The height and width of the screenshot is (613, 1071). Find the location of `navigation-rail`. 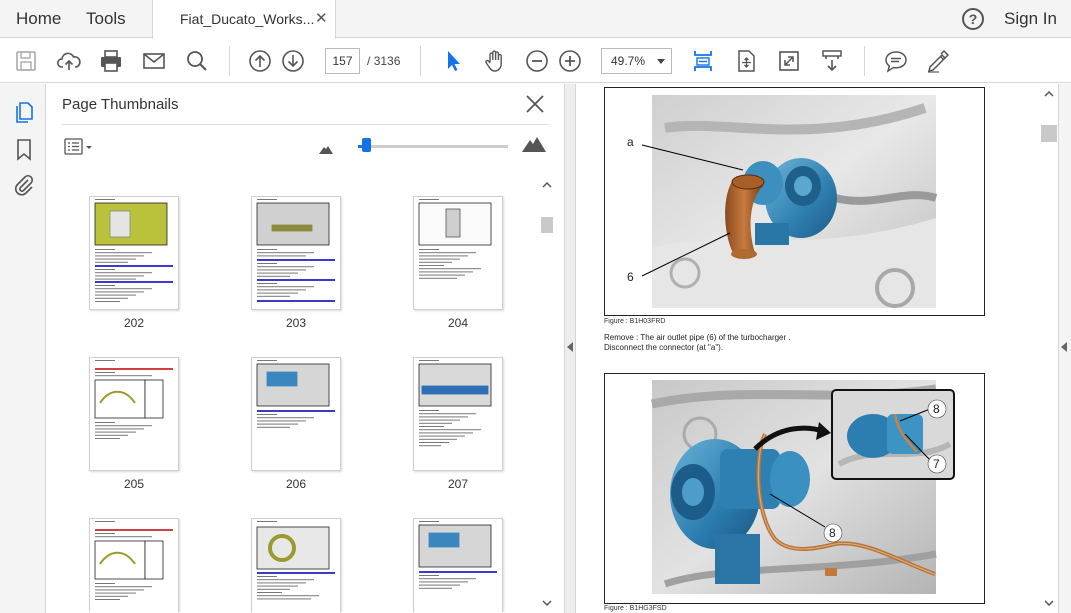

navigation-rail is located at coordinates (23, 348).